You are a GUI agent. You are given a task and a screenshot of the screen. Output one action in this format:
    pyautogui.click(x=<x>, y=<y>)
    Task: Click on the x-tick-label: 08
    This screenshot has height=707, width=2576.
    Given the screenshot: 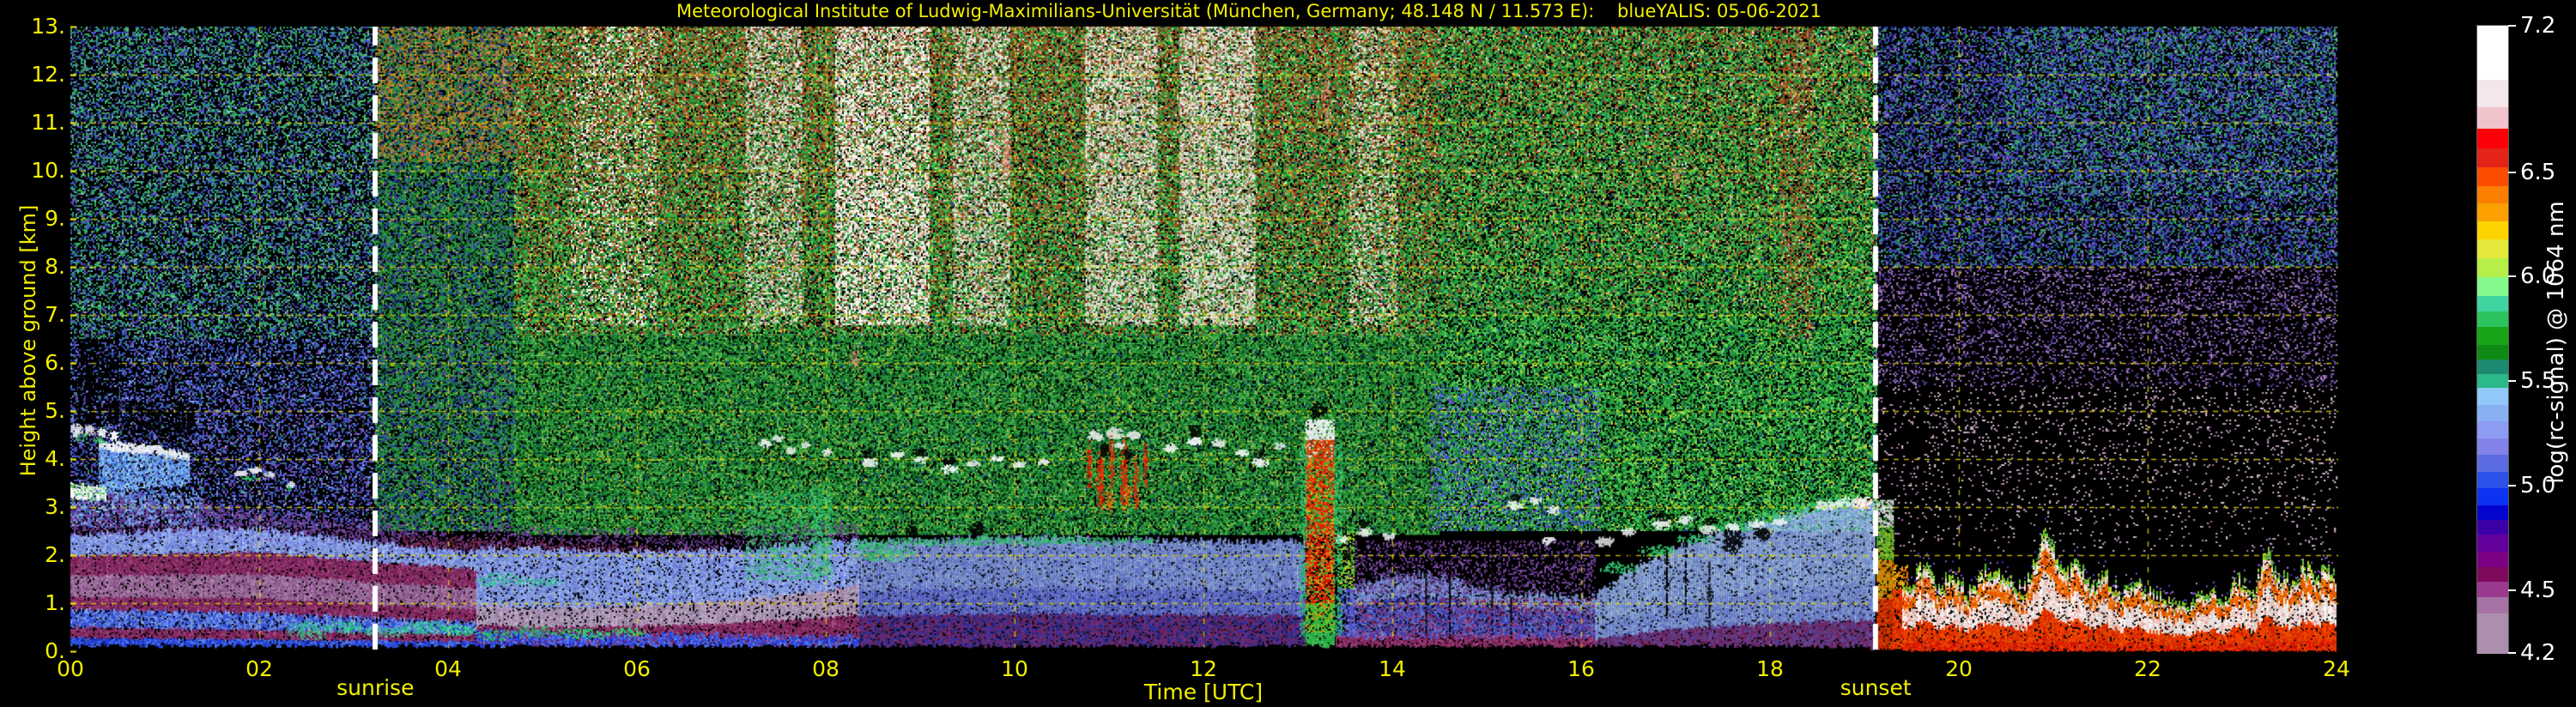 What is the action you would take?
    pyautogui.click(x=825, y=668)
    